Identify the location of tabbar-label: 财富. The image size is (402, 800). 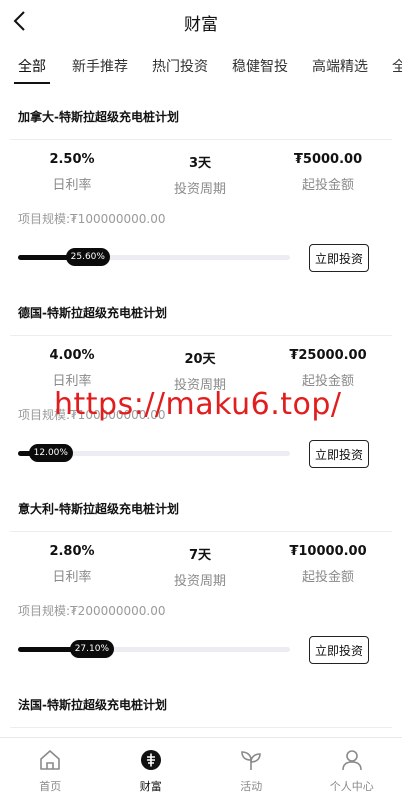
(150, 786).